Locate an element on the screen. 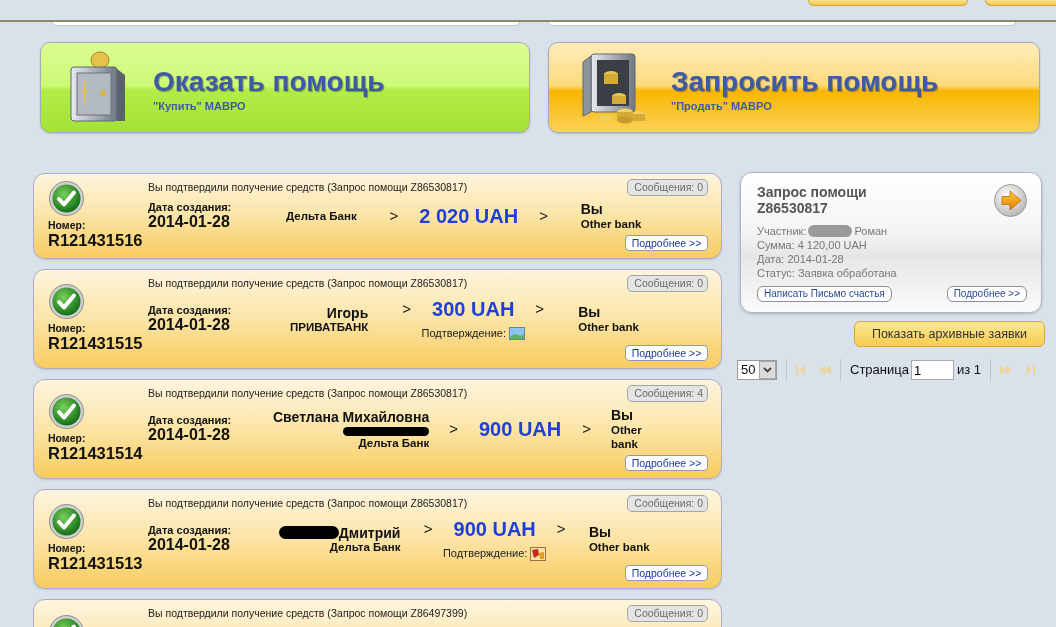 The image size is (1056, 627). document-thumbnail-icon is located at coordinates (538, 553).